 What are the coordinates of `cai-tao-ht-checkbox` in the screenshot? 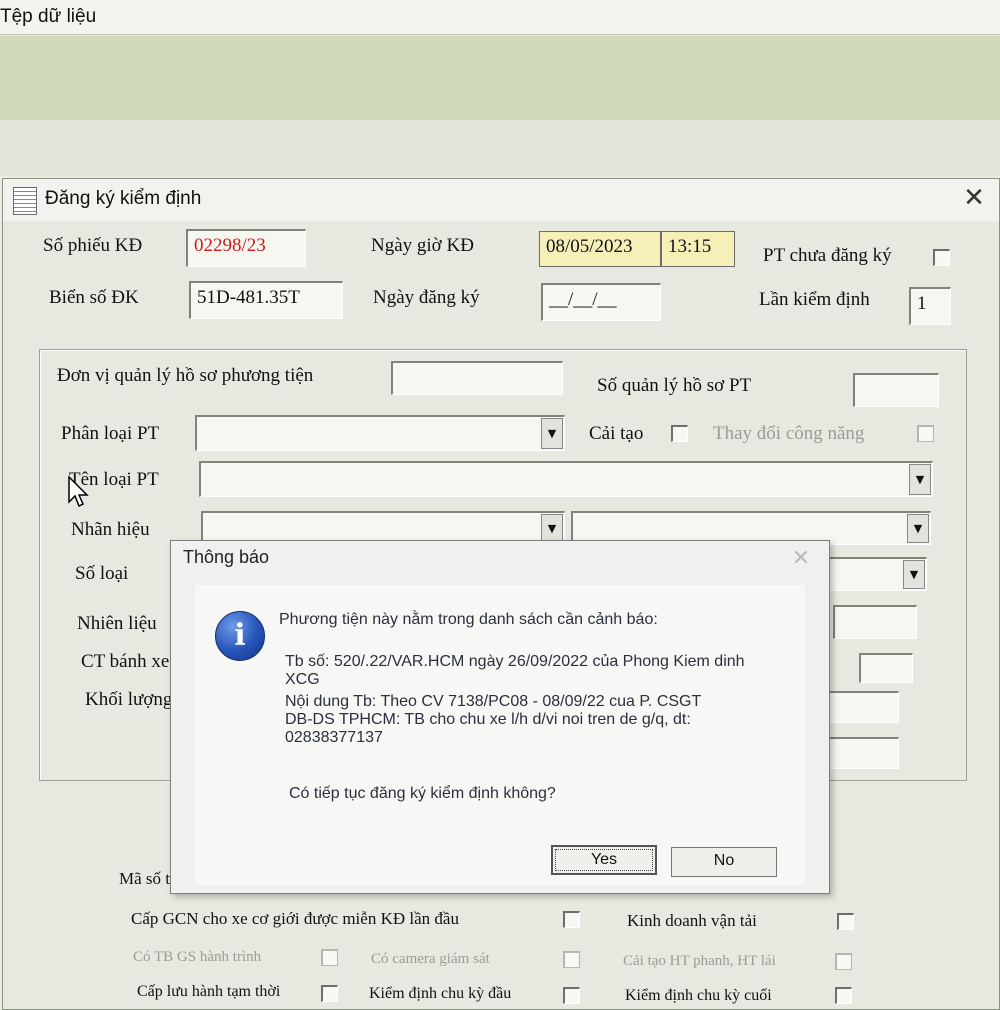 It's located at (843, 961).